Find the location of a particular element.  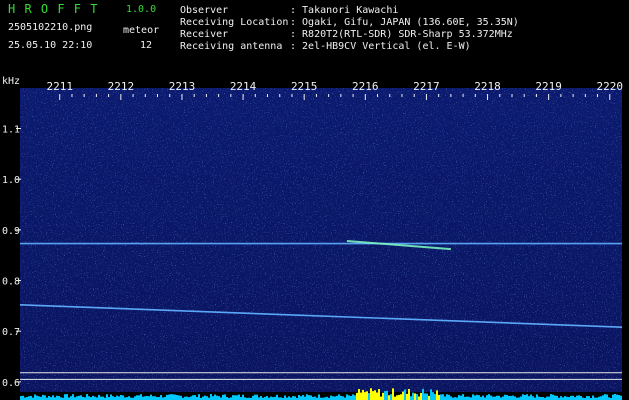

x-tick-label: 2214 is located at coordinates (243, 86).